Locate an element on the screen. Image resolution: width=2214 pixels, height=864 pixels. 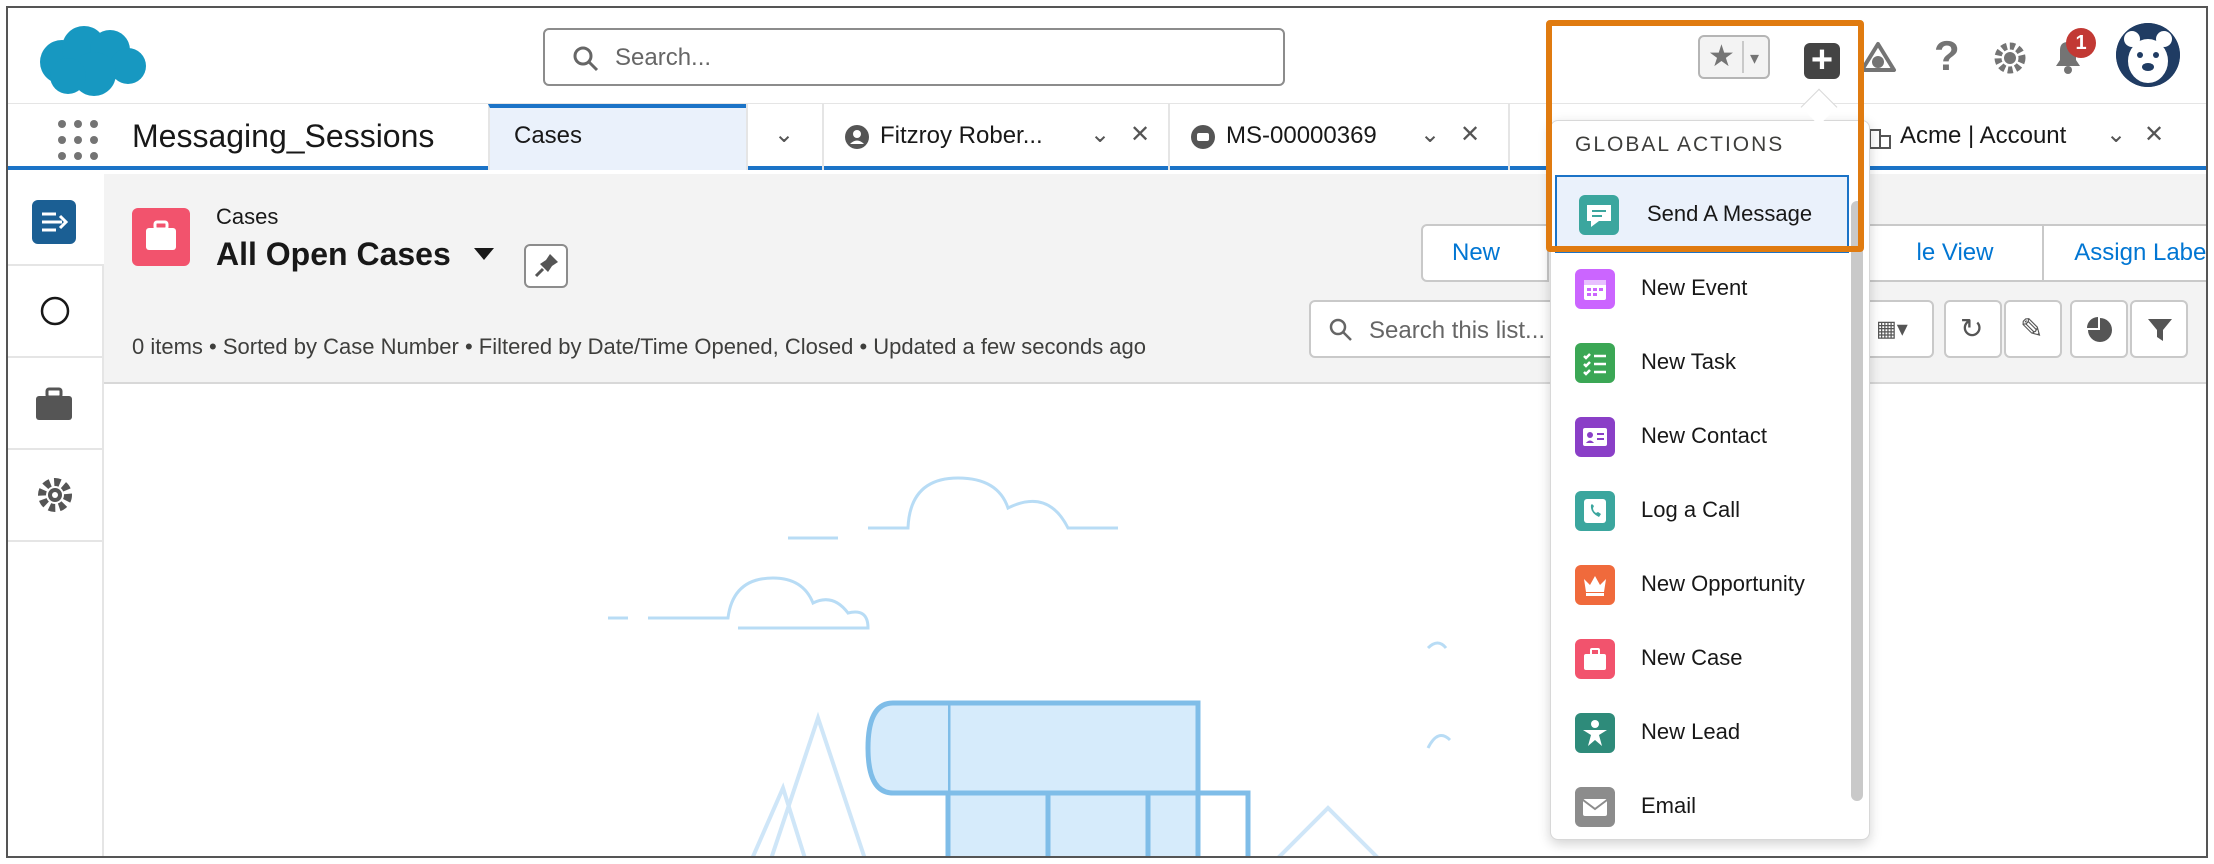
menu-item-label: Send A Message is located at coordinates (1730, 213).